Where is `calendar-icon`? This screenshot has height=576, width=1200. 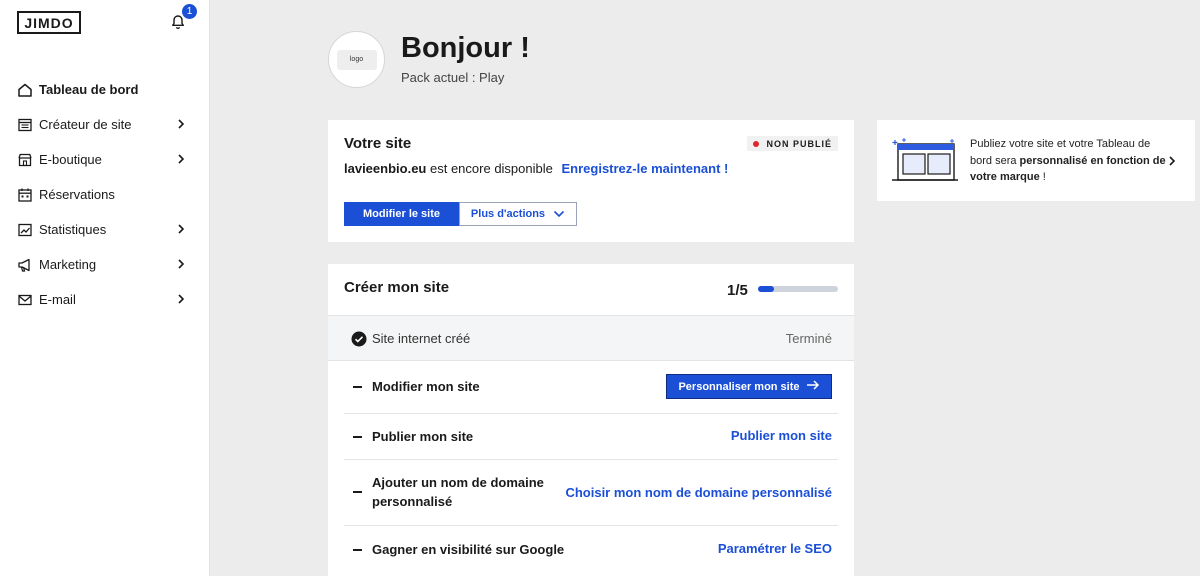 calendar-icon is located at coordinates (25, 195).